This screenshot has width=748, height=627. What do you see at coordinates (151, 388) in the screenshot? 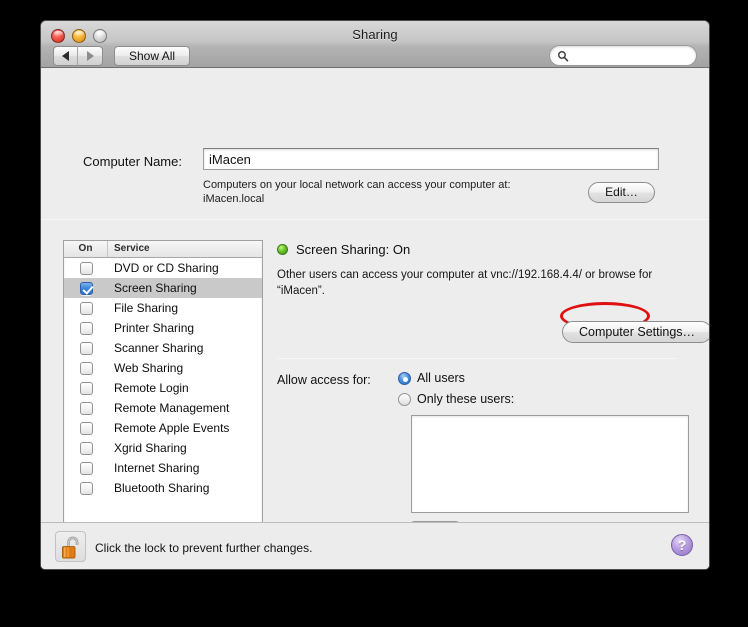
I see `service-name-label: Remote Login` at bounding box center [151, 388].